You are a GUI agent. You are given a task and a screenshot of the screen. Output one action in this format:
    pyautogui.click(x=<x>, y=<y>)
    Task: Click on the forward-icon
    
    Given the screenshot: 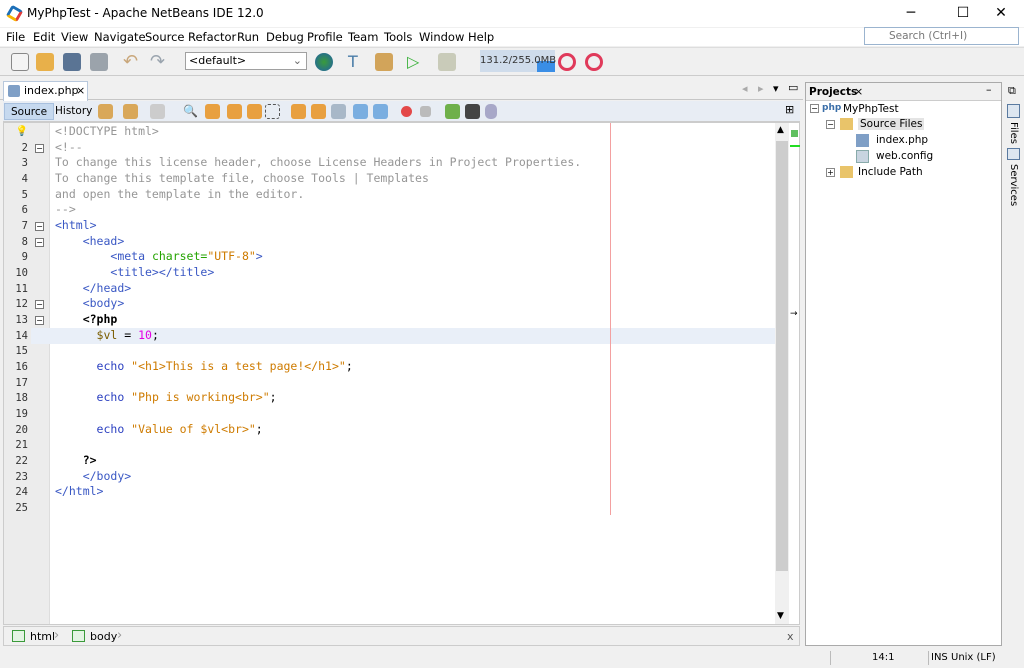 What is the action you would take?
    pyautogui.click(x=157, y=111)
    